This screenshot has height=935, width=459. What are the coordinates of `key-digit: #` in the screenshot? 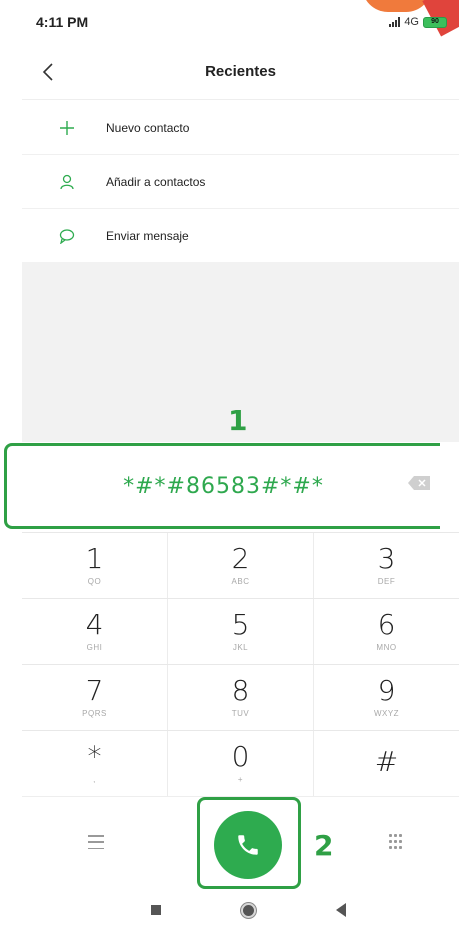 It's located at (386, 761).